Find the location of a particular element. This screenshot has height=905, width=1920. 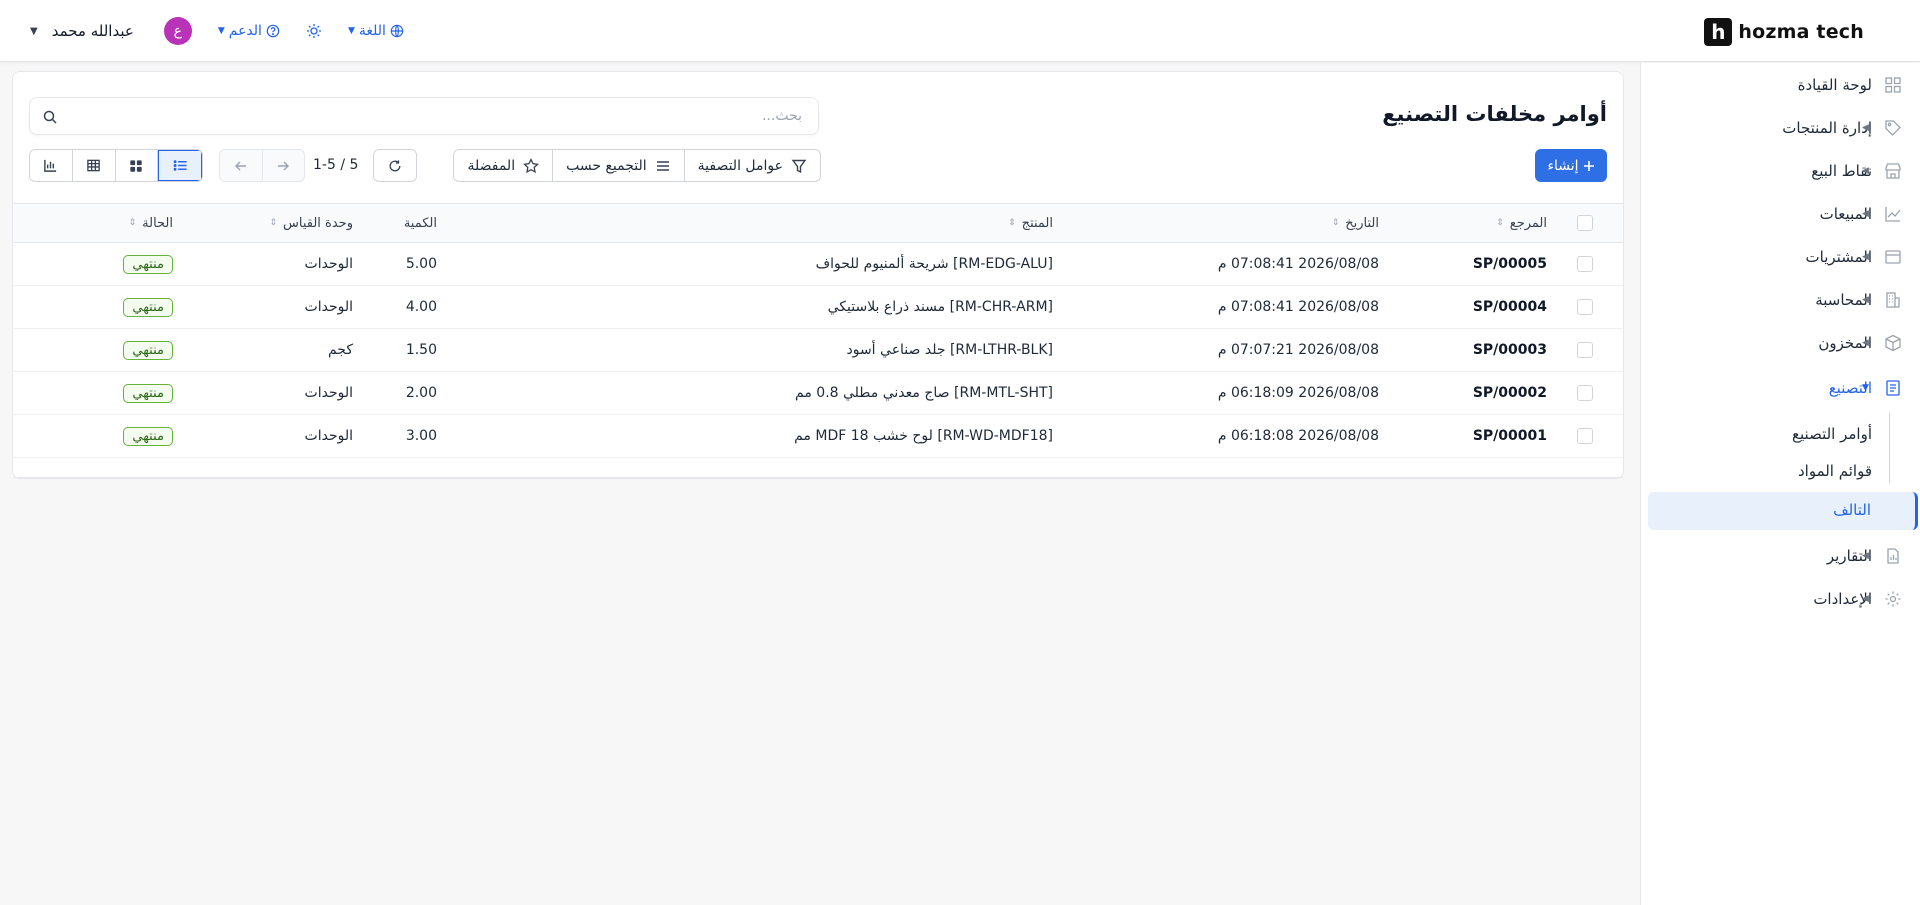

theme-toggle is located at coordinates (314, 31).